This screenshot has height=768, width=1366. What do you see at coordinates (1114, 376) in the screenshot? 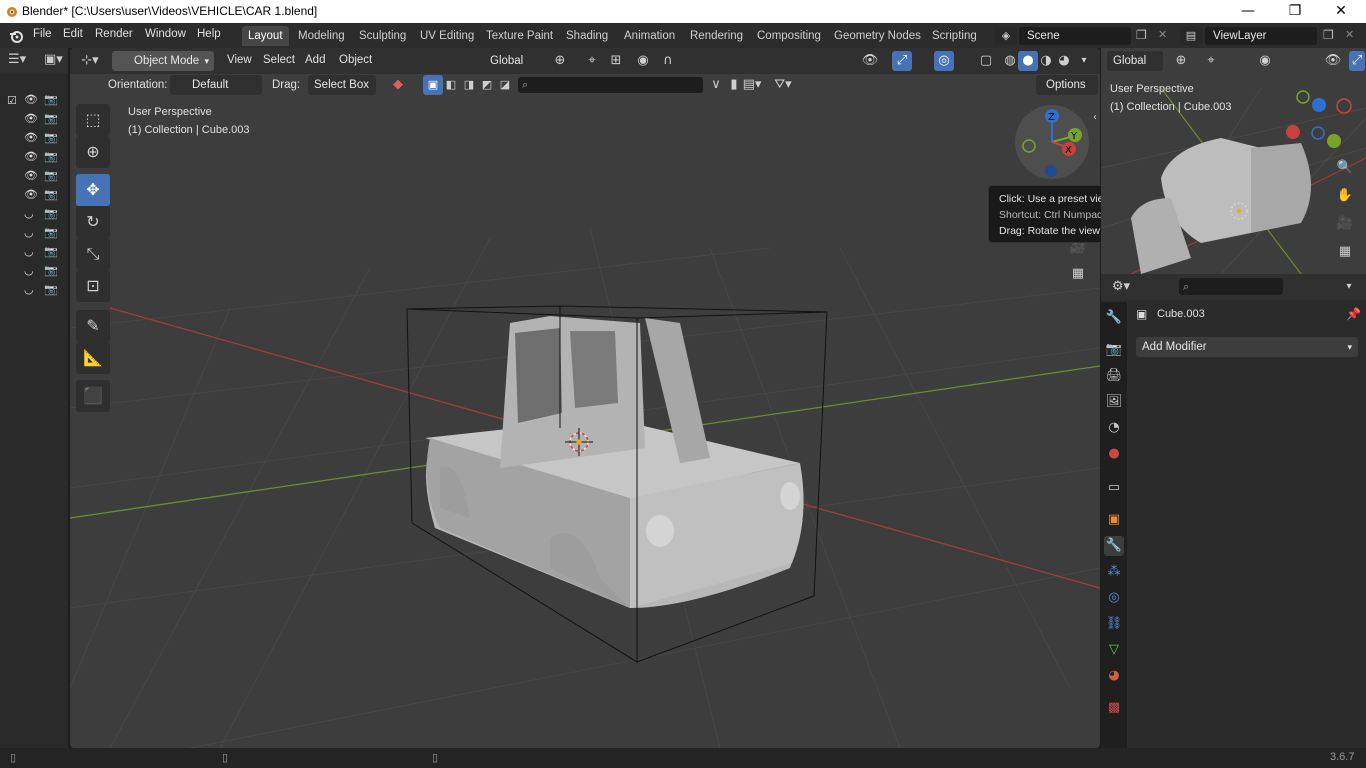
I see `output-tab-icon: 🖨` at bounding box center [1114, 376].